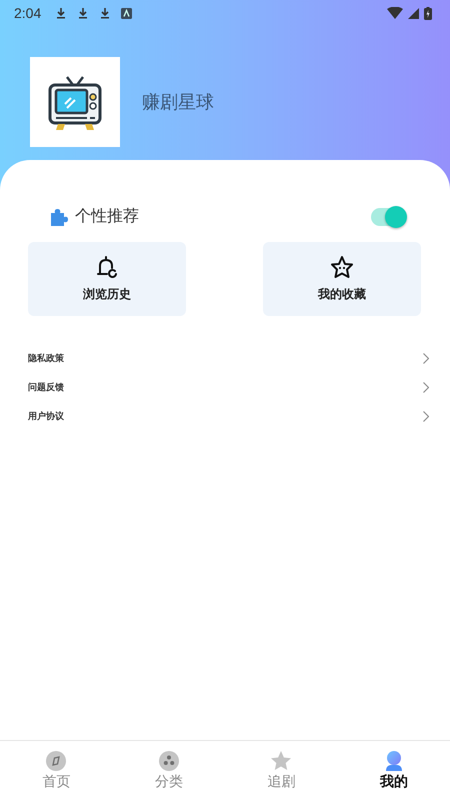 Image resolution: width=450 pixels, height=800 pixels. I want to click on menu-item: 问题反馈, so click(46, 387).